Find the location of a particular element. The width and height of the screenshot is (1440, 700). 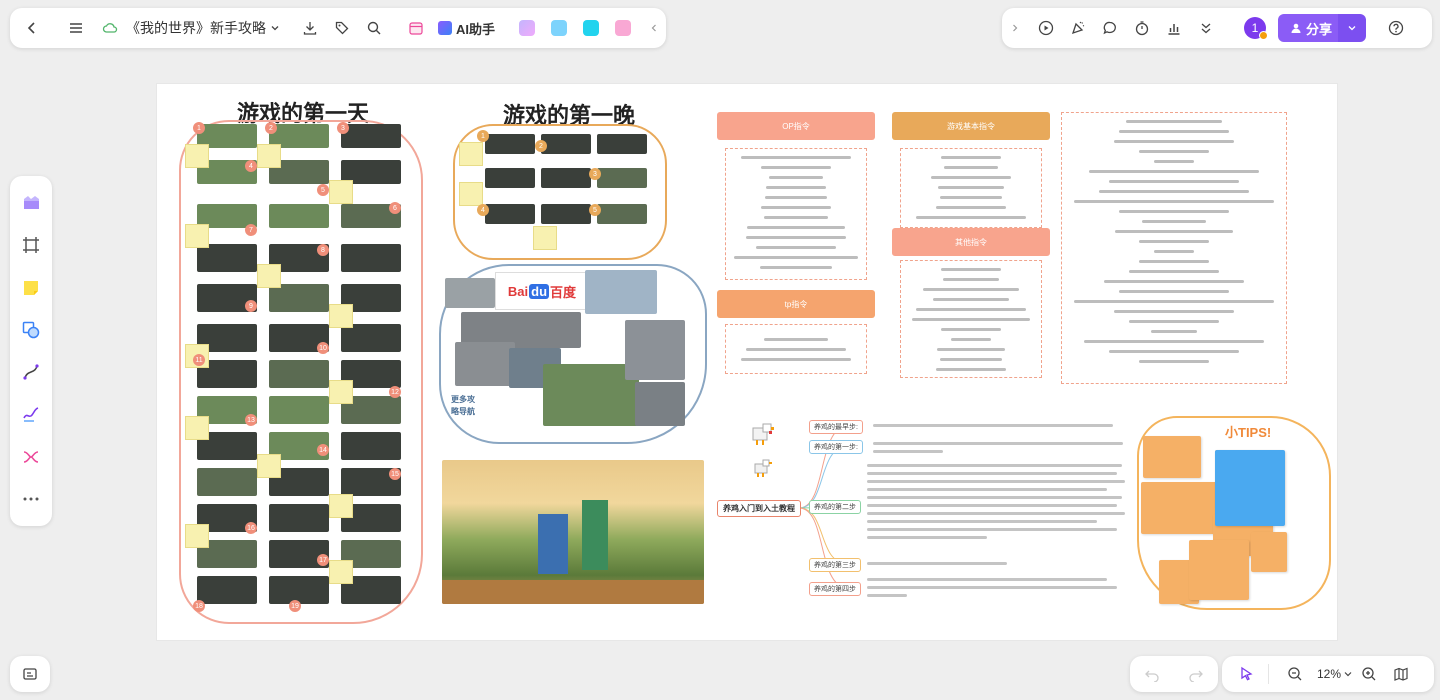

collapse-toolbar-icon is located at coordinates (654, 28).